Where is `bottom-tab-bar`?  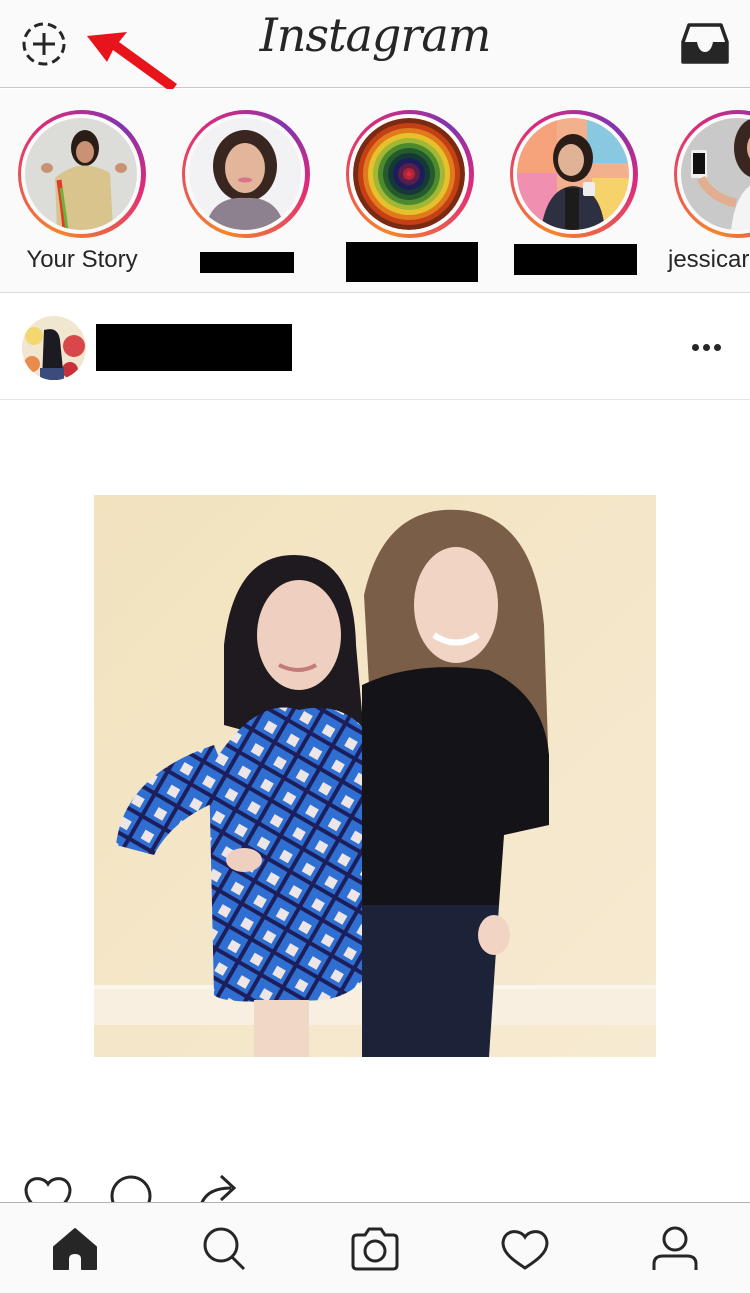 bottom-tab-bar is located at coordinates (375, 1247).